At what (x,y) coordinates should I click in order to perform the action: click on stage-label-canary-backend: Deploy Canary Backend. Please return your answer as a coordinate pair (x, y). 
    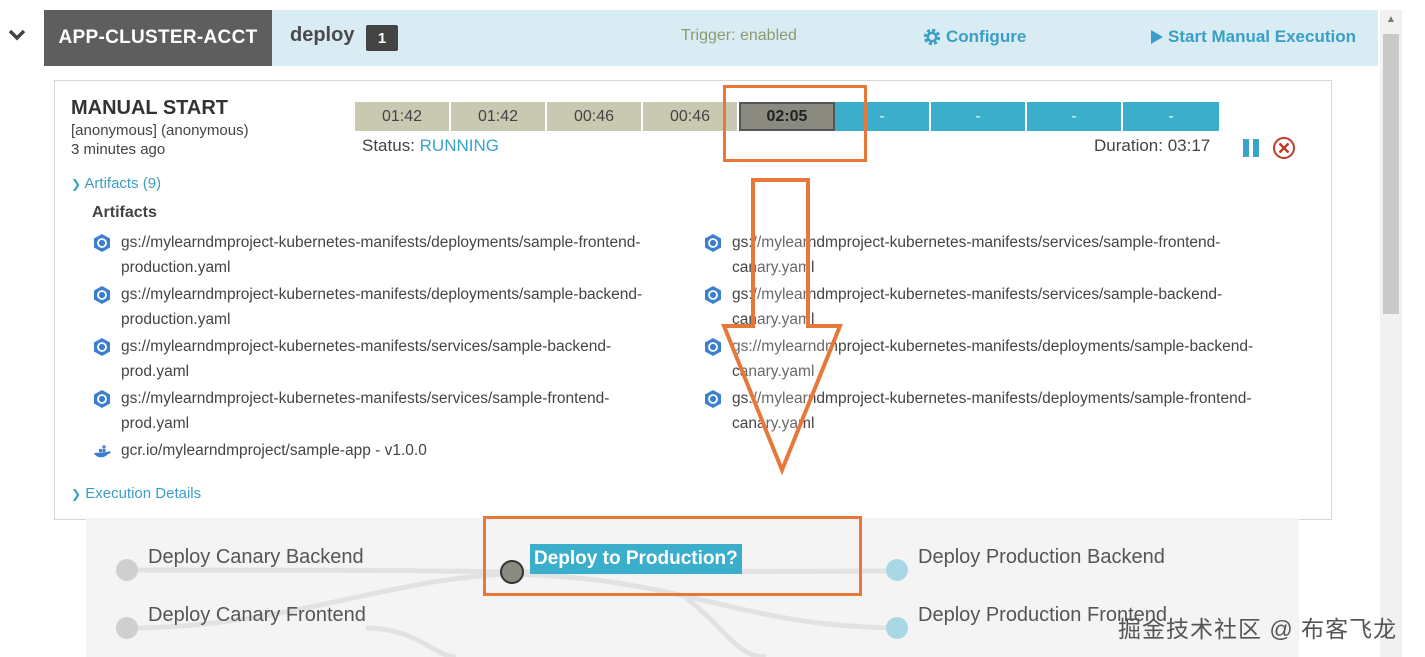
    Looking at the image, I should click on (256, 557).